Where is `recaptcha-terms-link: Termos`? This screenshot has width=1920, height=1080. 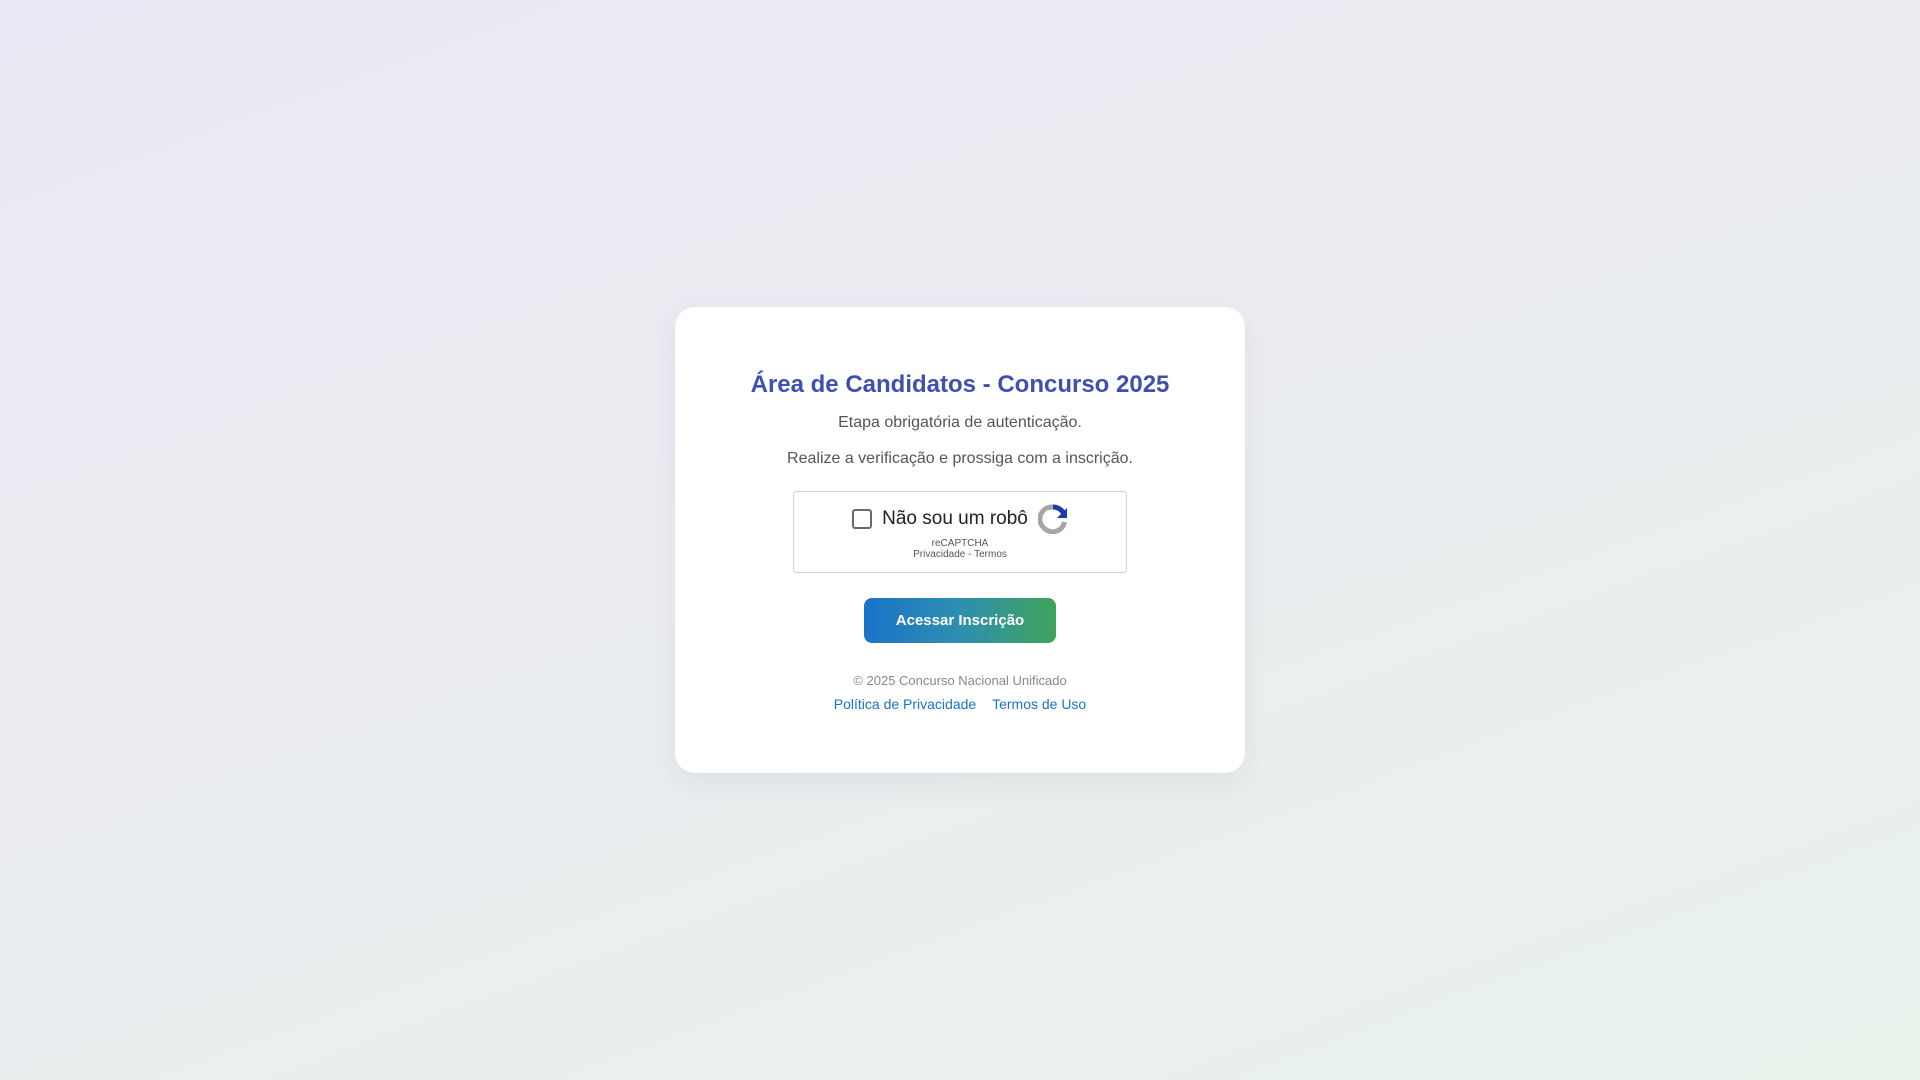
recaptcha-terms-link: Termos is located at coordinates (990, 554).